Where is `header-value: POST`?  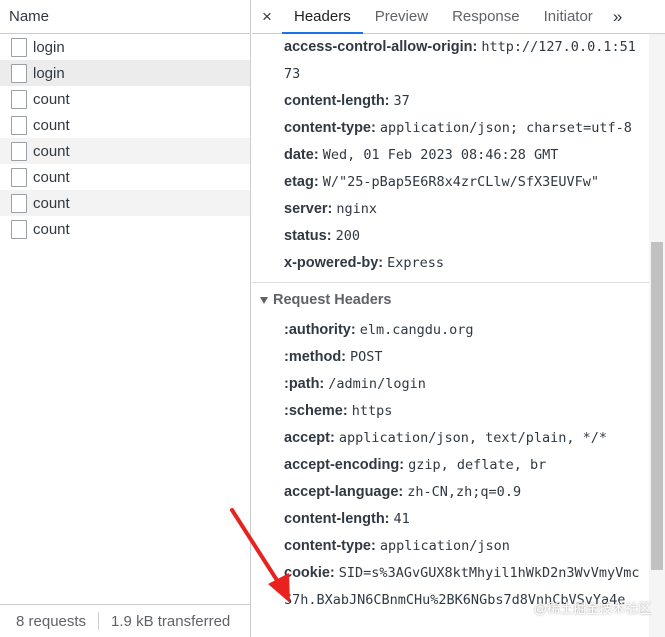
header-value: POST is located at coordinates (366, 357).